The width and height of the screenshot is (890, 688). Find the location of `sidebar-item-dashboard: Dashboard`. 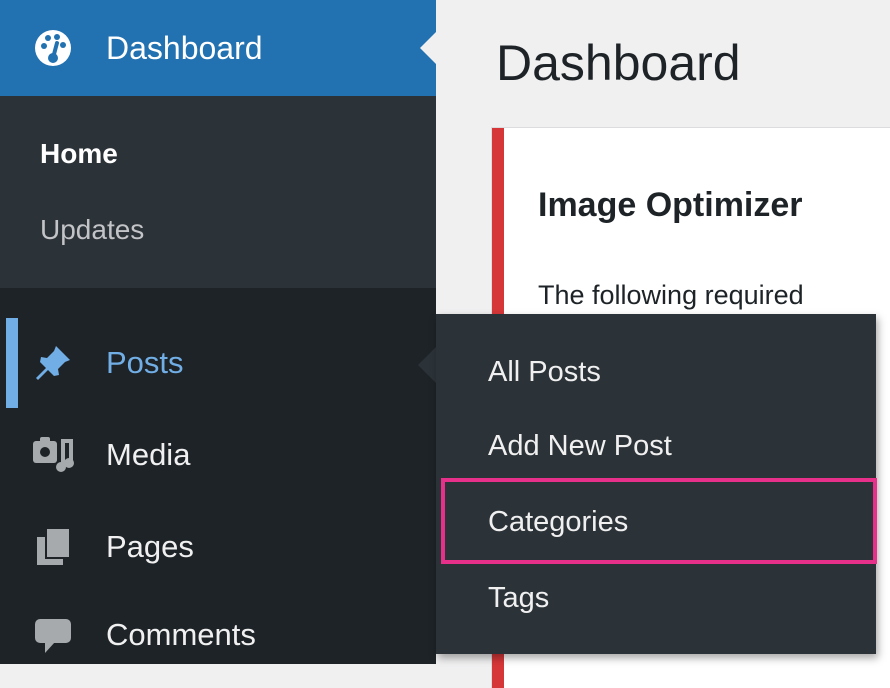

sidebar-item-dashboard: Dashboard is located at coordinates (218, 48).